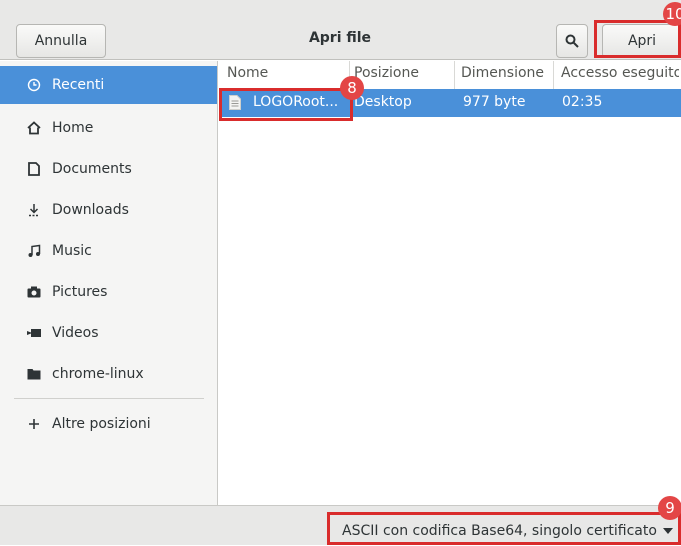 This screenshot has width=681, height=546. What do you see at coordinates (641, 41) in the screenshot?
I see `open-button: Apri` at bounding box center [641, 41].